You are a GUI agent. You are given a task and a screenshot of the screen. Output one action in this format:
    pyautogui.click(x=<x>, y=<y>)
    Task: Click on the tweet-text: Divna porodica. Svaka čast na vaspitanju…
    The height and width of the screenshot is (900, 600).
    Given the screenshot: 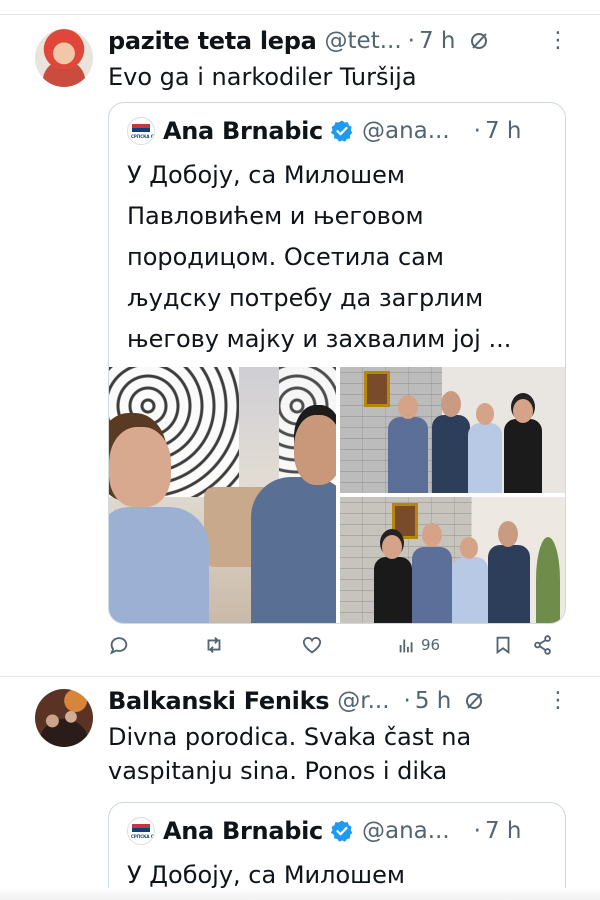 What is the action you would take?
    pyautogui.click(x=289, y=754)
    